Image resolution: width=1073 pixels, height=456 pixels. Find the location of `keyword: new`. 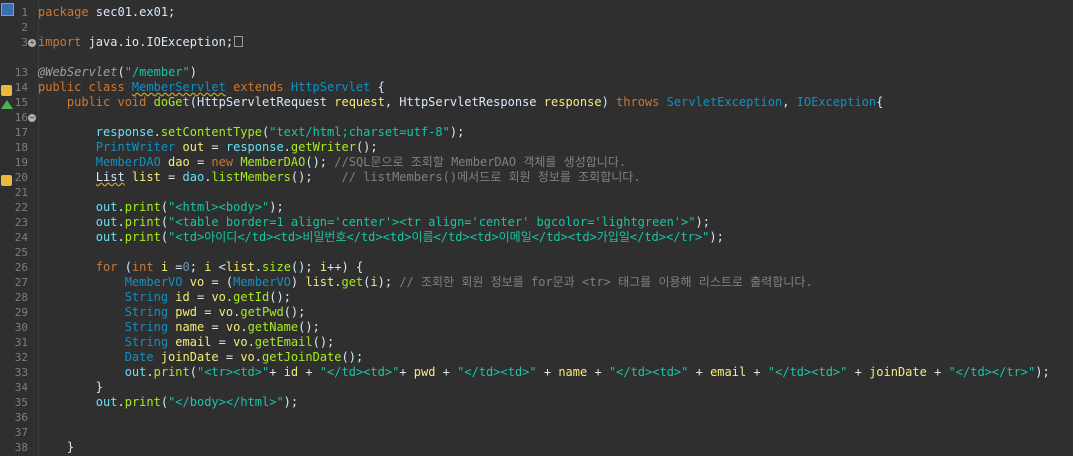

keyword: new is located at coordinates (226, 162).